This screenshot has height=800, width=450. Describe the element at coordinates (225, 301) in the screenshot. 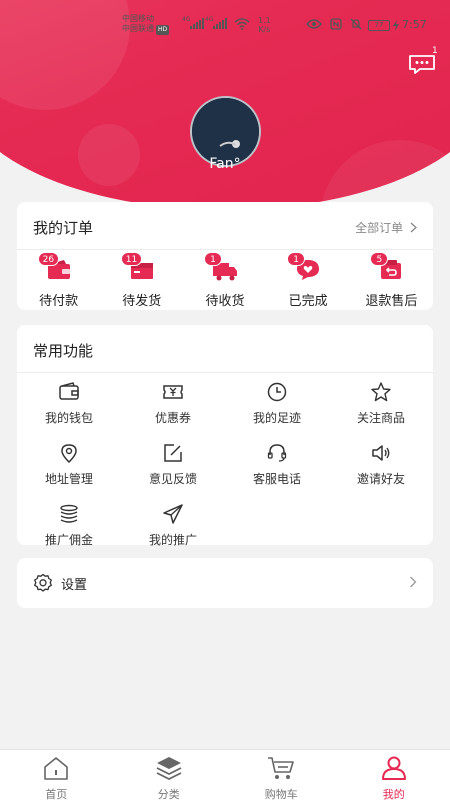

I see `order-status-label: 待收货` at that location.